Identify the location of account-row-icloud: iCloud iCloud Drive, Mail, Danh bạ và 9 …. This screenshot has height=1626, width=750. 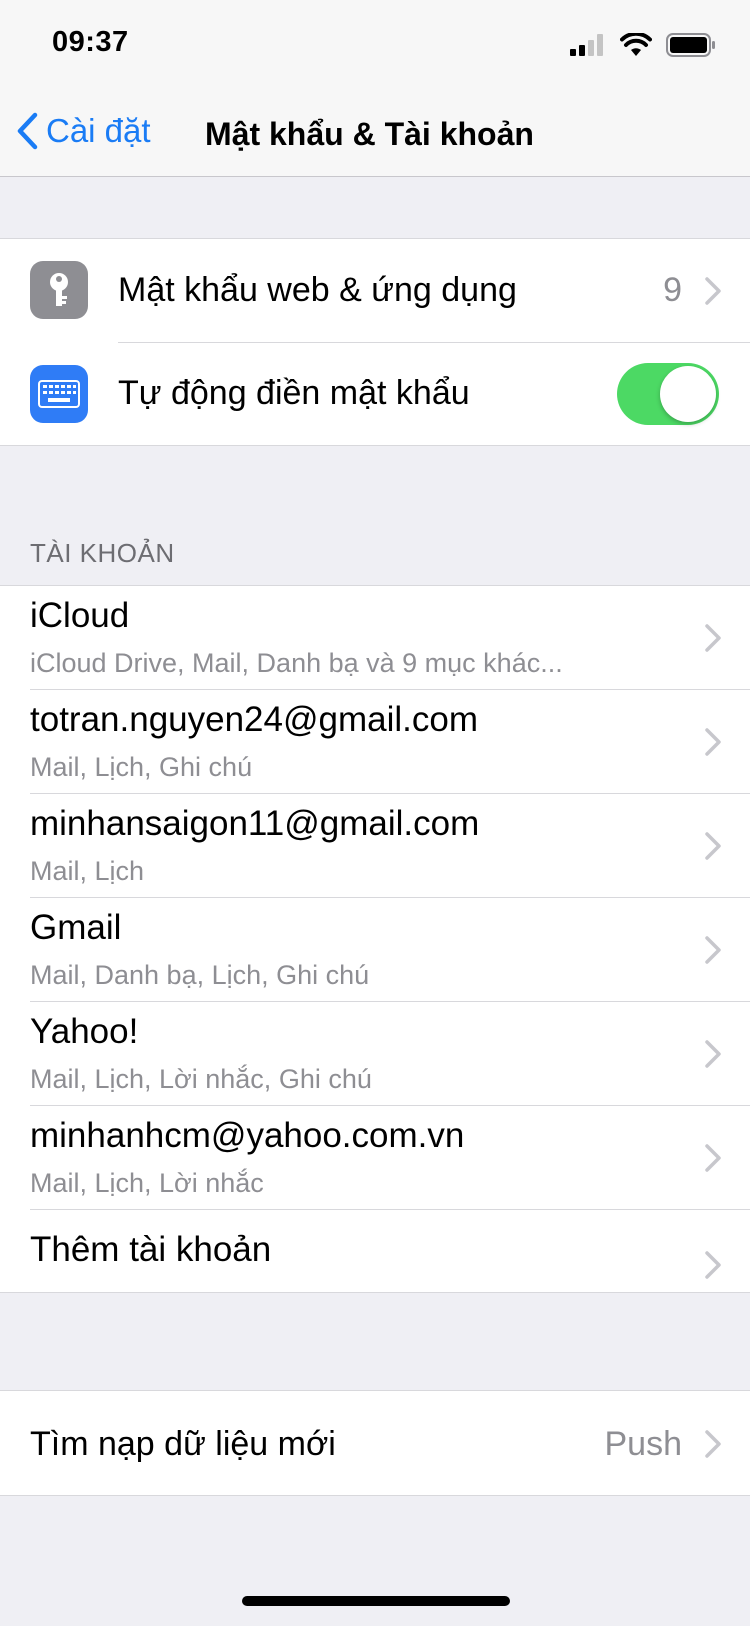
(375, 637).